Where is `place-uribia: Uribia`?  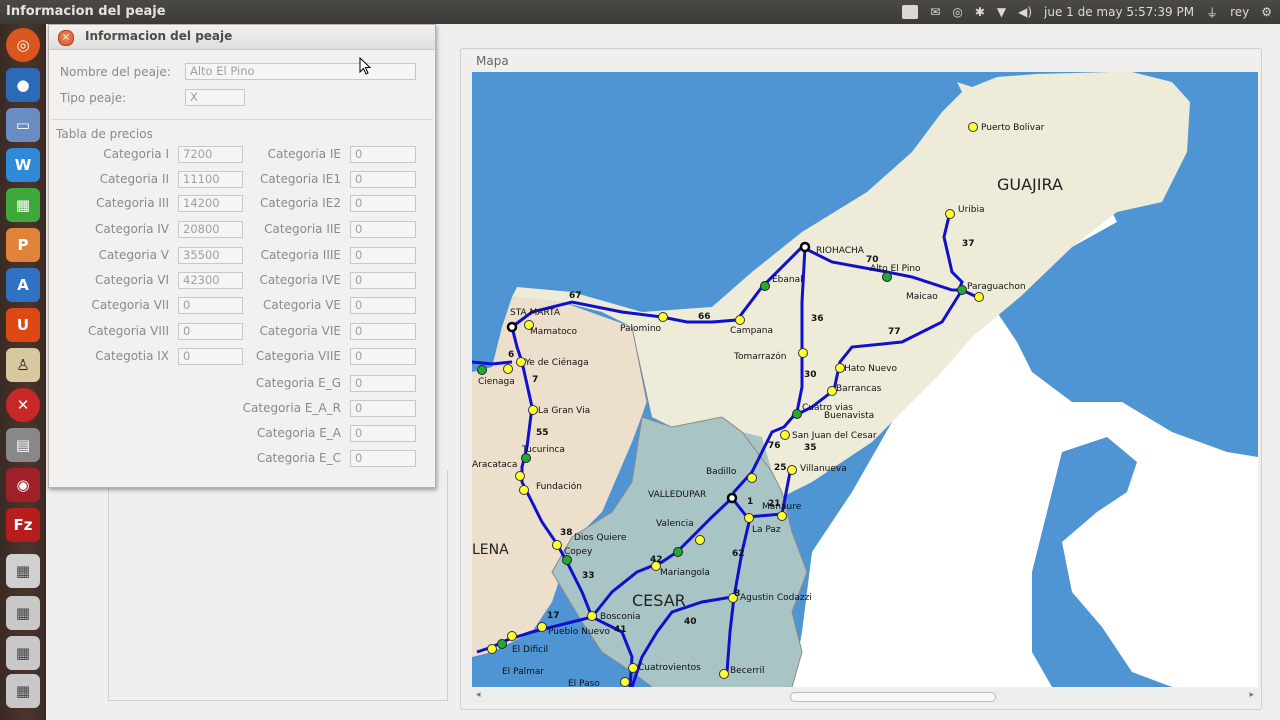
place-uribia: Uribia is located at coordinates (971, 210).